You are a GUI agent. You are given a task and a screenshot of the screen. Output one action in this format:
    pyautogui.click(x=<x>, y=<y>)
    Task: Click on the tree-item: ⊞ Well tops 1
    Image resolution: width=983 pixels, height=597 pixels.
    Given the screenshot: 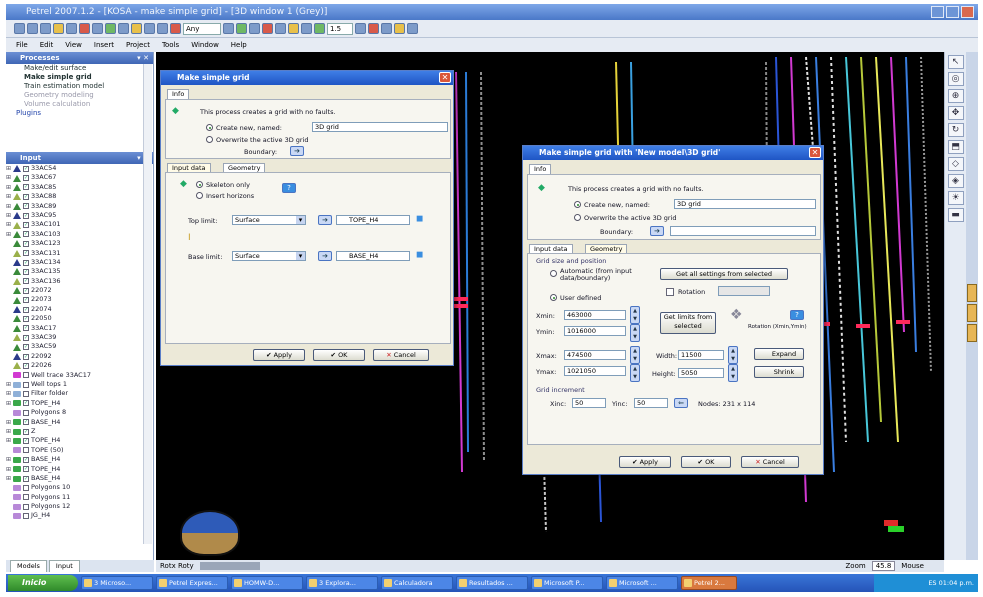 What is the action you would take?
    pyautogui.click(x=79, y=384)
    